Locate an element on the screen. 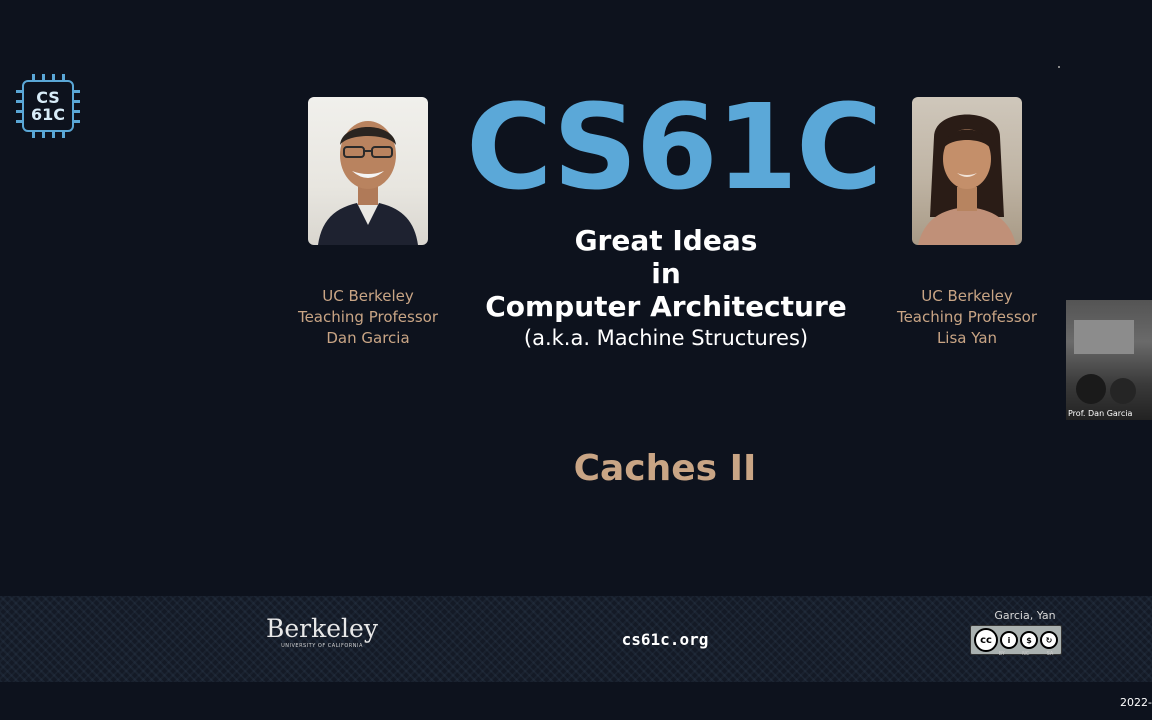 Image resolution: width=1152 pixels, height=720 pixels. berkeley-logo: Berkeley UNIVERSITY OF CALIFORNIA is located at coordinates (322, 632).